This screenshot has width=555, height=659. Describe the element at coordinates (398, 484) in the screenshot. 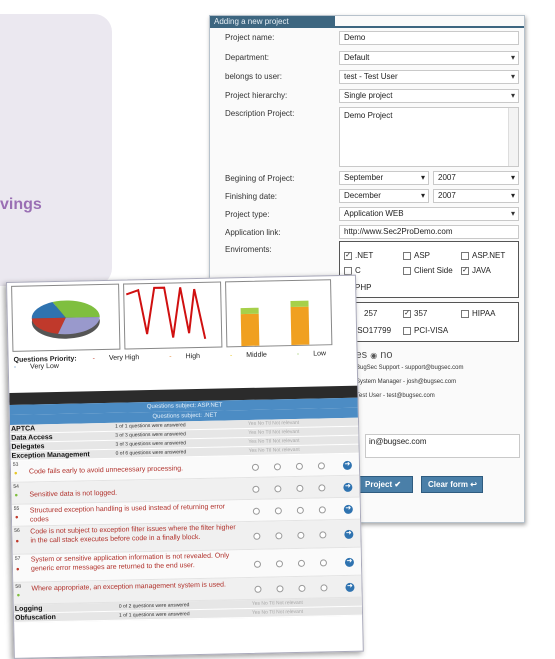

I see `checkmark-icon: ✔` at that location.